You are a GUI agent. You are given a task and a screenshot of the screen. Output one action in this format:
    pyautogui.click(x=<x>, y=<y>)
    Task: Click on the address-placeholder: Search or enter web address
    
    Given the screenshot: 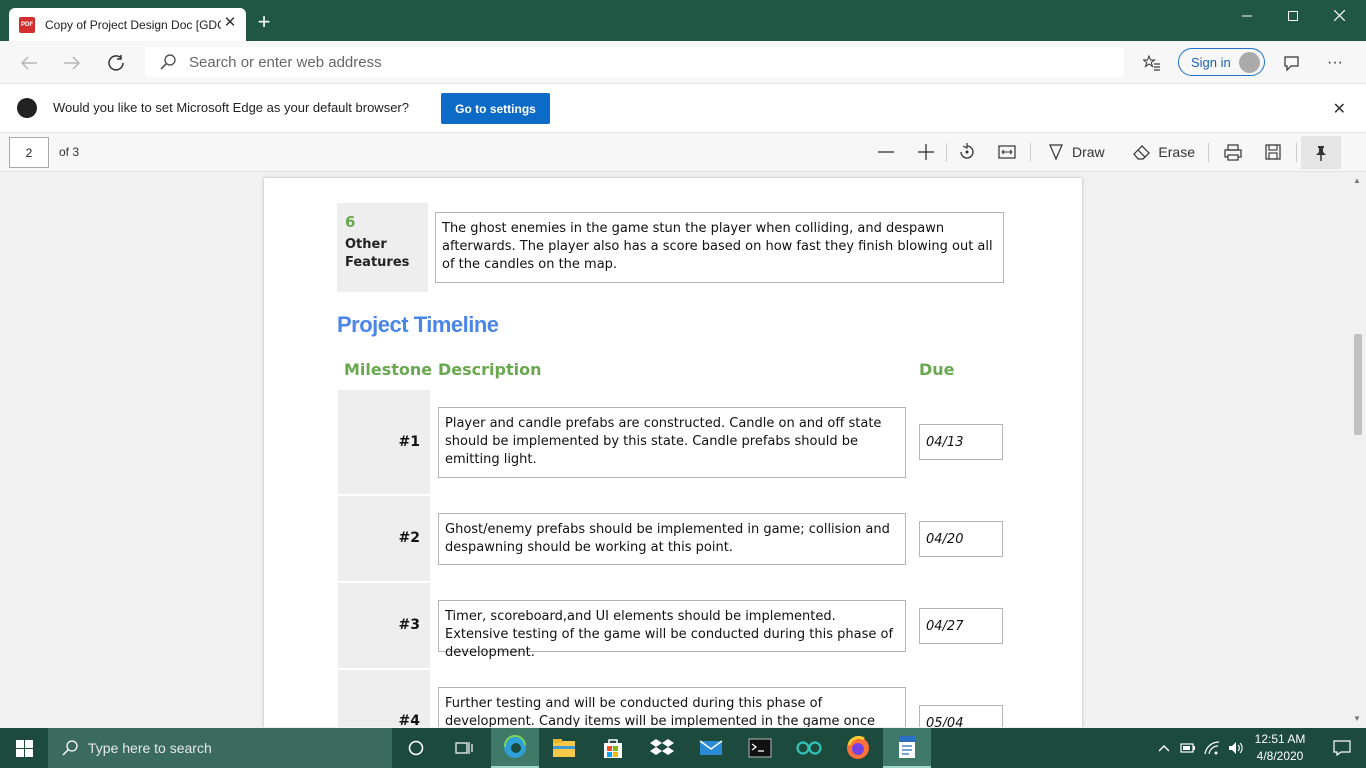 What is the action you would take?
    pyautogui.click(x=285, y=62)
    